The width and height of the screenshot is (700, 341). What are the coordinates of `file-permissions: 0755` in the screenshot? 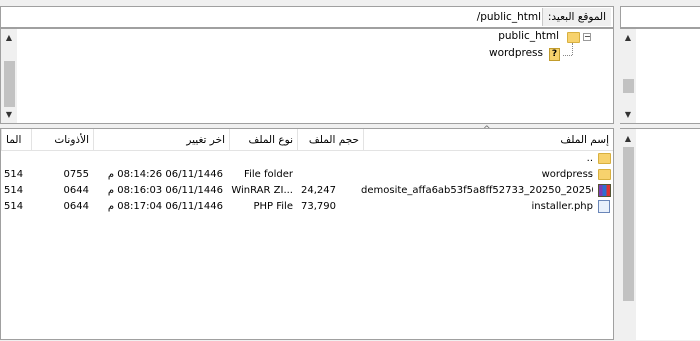 It's located at (76, 174).